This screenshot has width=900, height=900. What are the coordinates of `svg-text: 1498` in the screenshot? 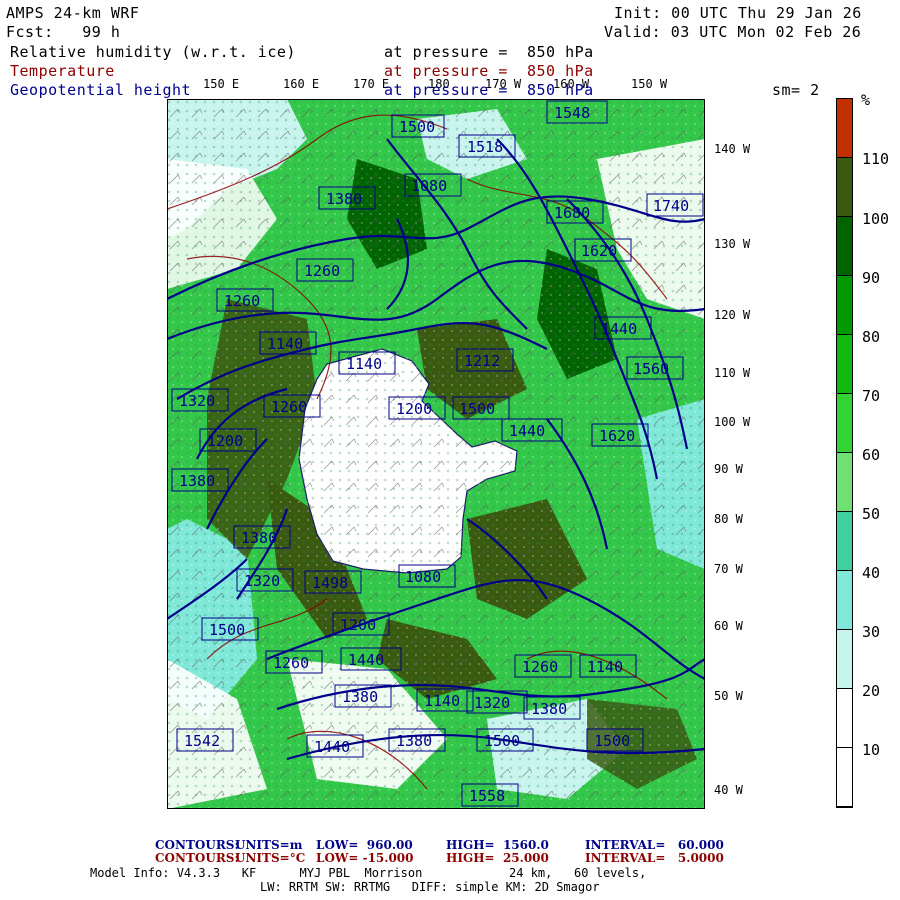 It's located at (330, 583).